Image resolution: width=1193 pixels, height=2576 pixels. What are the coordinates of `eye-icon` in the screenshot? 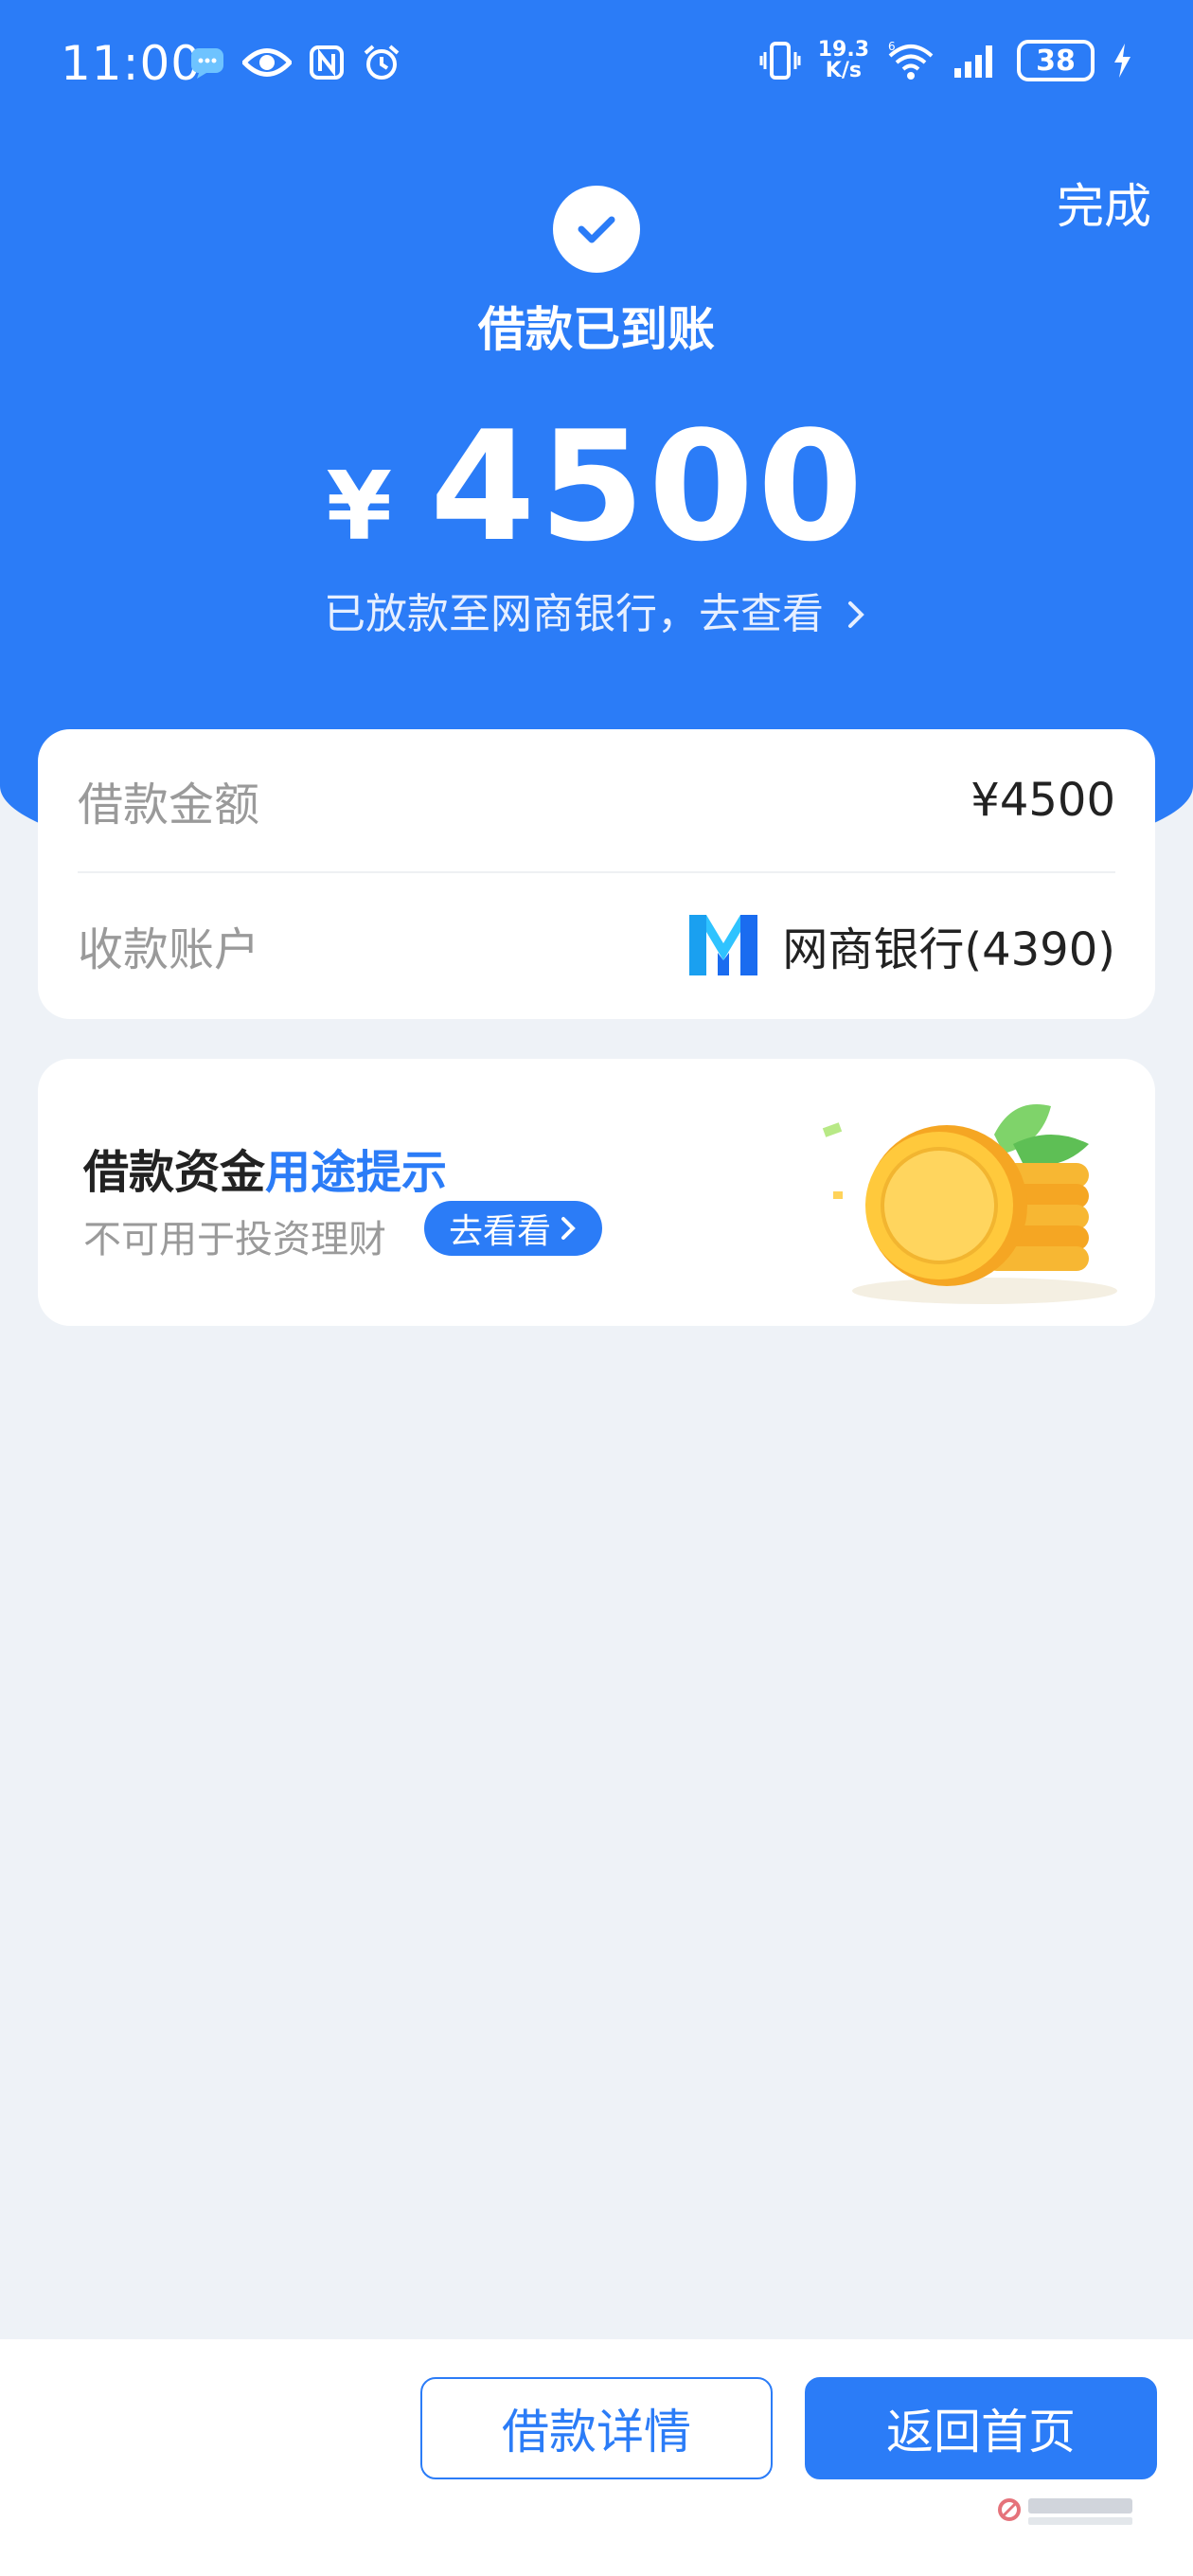 It's located at (267, 62).